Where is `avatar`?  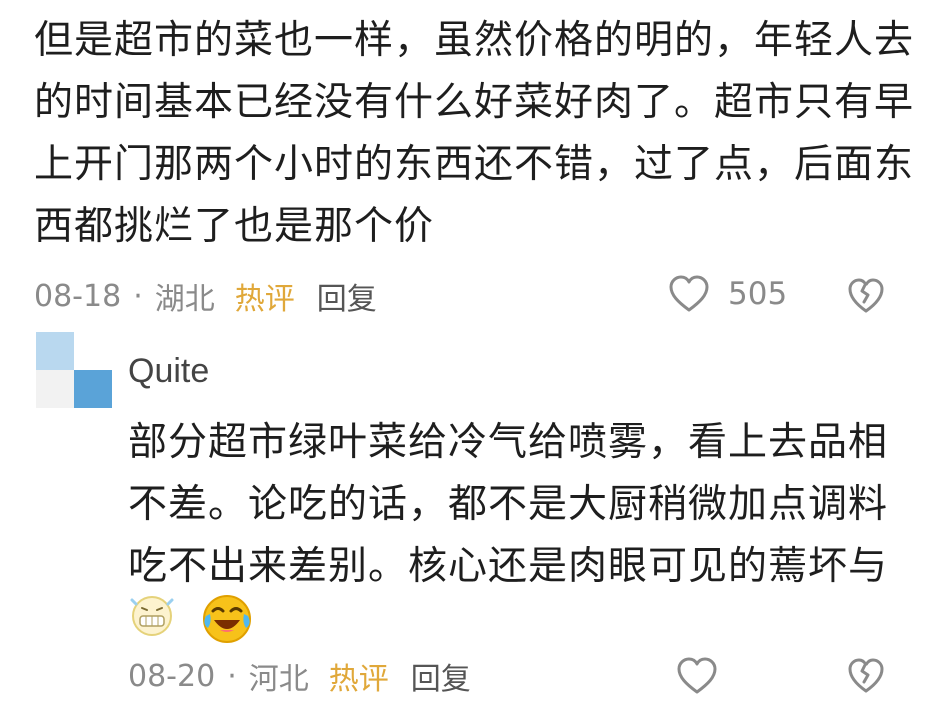
avatar is located at coordinates (74, 370).